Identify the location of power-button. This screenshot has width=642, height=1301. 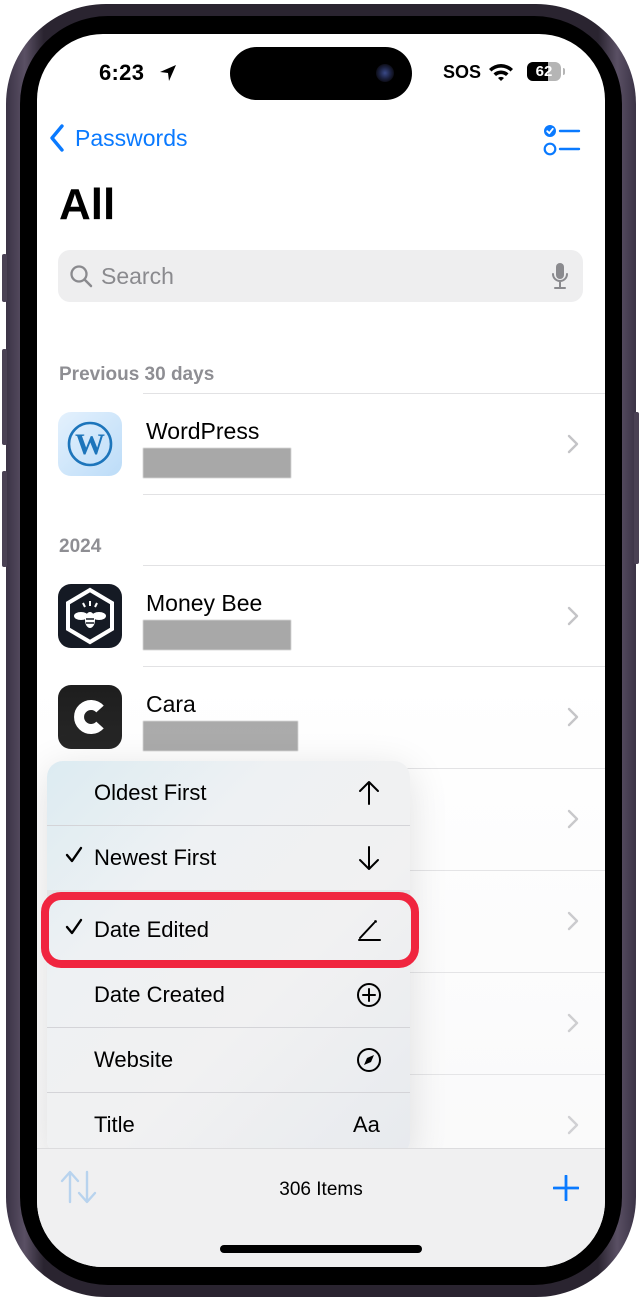
(636, 488).